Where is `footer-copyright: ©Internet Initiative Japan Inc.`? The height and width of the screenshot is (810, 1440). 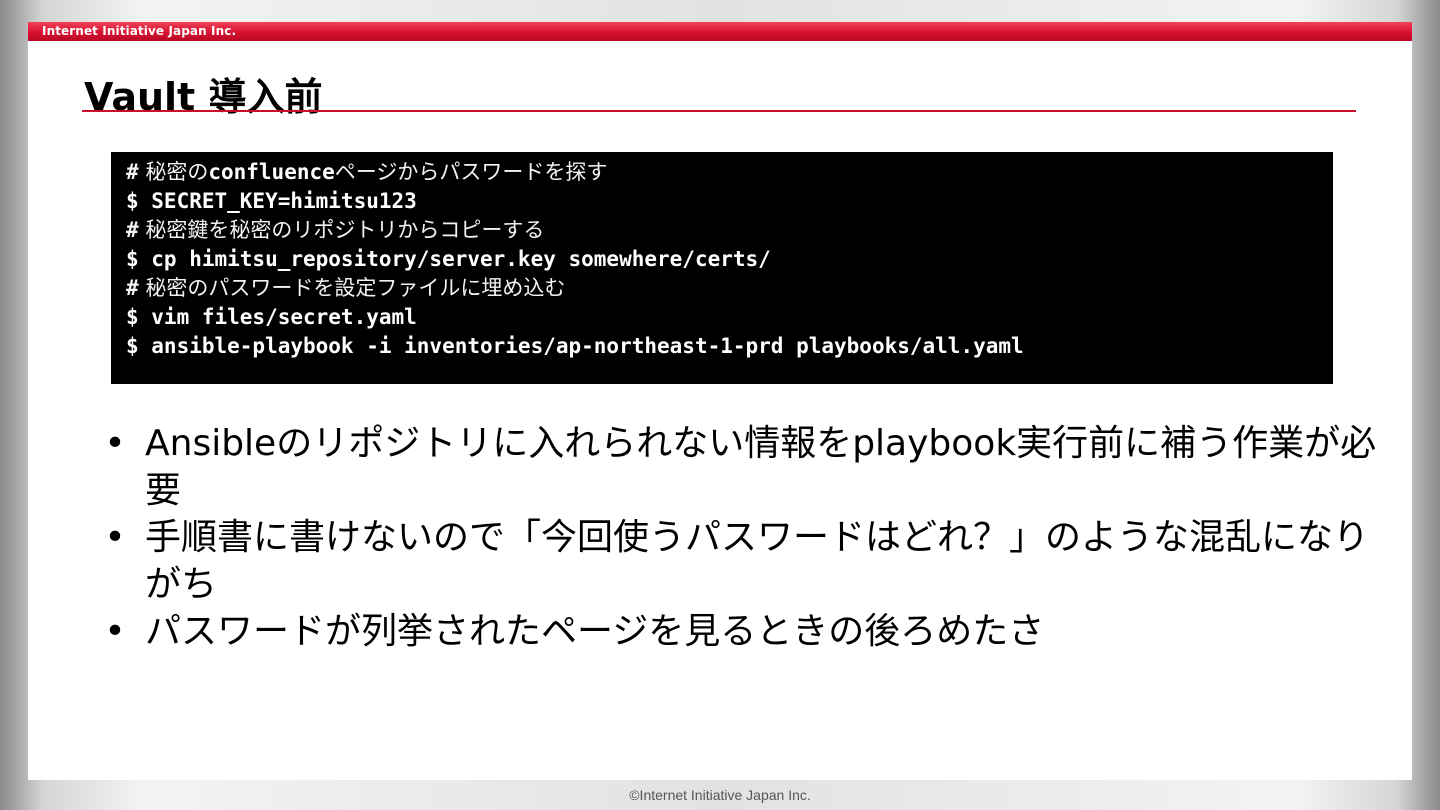
footer-copyright: ©Internet Initiative Japan Inc. is located at coordinates (720, 795).